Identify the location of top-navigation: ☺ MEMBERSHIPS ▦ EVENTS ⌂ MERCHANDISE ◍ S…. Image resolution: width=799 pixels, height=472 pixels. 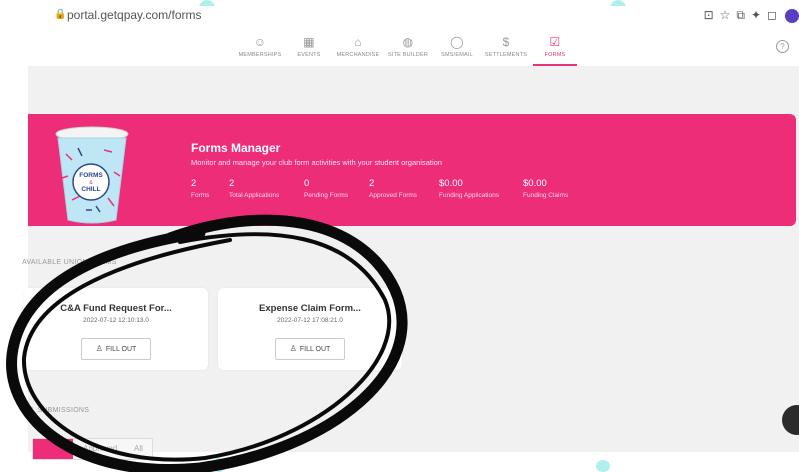
(413, 48).